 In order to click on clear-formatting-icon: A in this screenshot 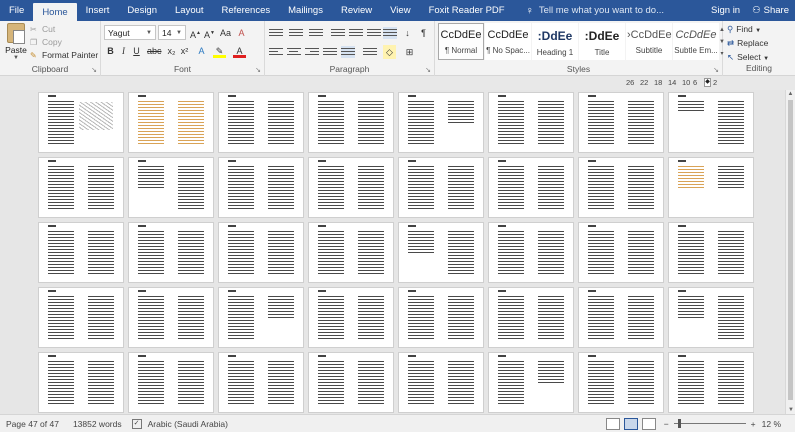, I will do `click(241, 33)`.